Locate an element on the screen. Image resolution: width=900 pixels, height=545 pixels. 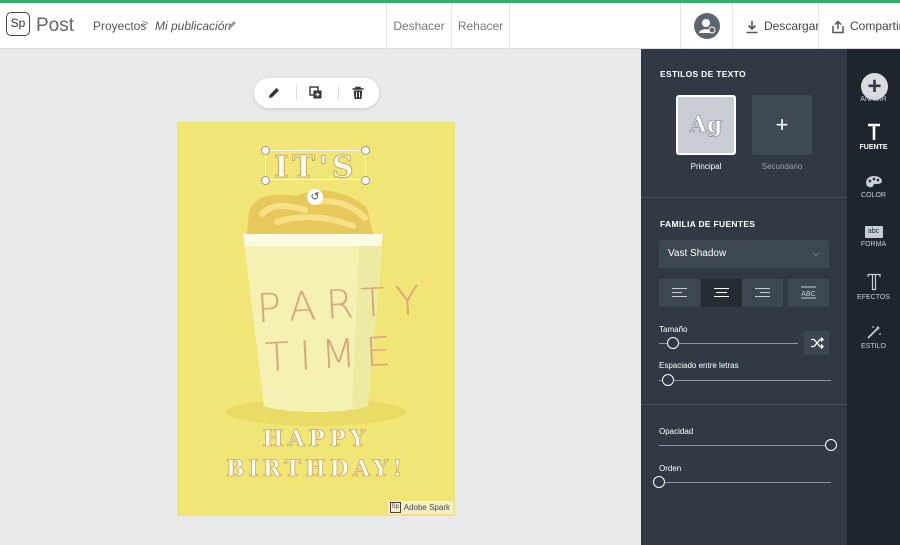
breadcrumb-current: Mi publicación is located at coordinates (193, 26).